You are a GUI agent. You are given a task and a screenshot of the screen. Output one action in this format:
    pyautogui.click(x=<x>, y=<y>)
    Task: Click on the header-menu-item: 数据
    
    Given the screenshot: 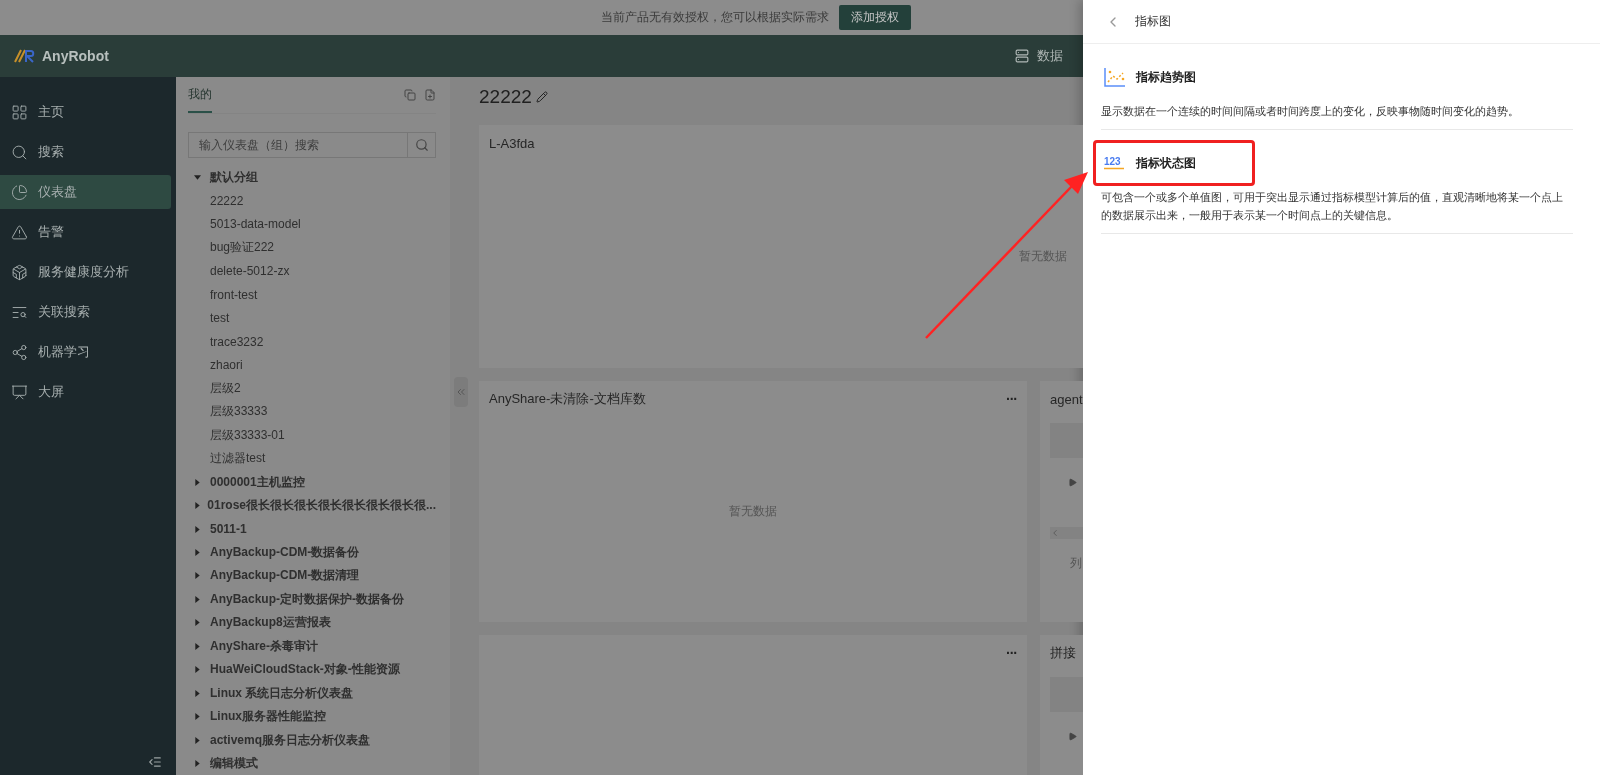 What is the action you would take?
    pyautogui.click(x=1050, y=56)
    